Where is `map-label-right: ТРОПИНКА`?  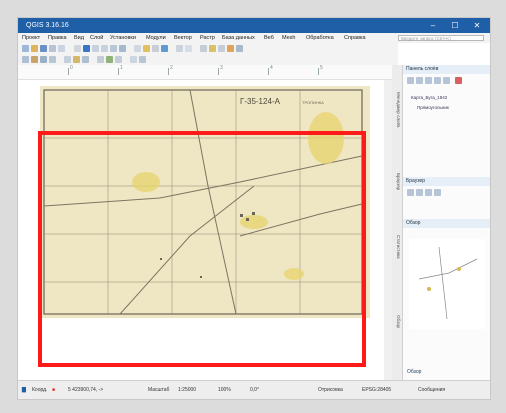 map-label-right: ТРОПИНКА is located at coordinates (313, 102).